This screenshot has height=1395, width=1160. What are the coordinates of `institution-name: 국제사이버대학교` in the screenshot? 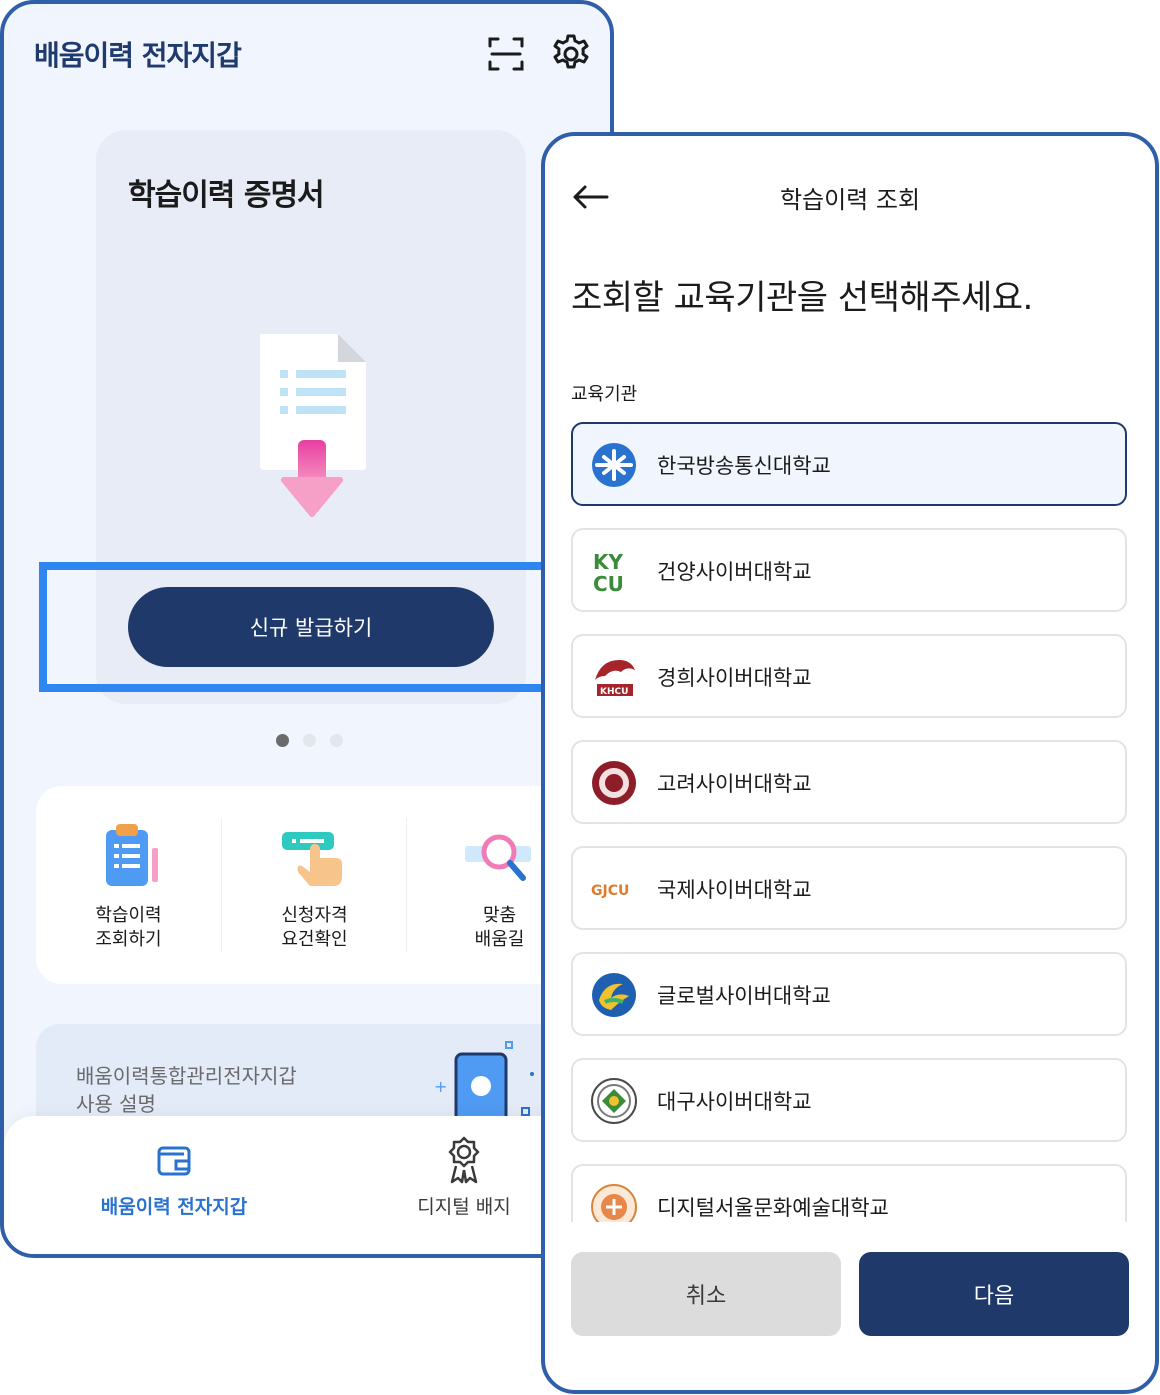 It's located at (734, 890).